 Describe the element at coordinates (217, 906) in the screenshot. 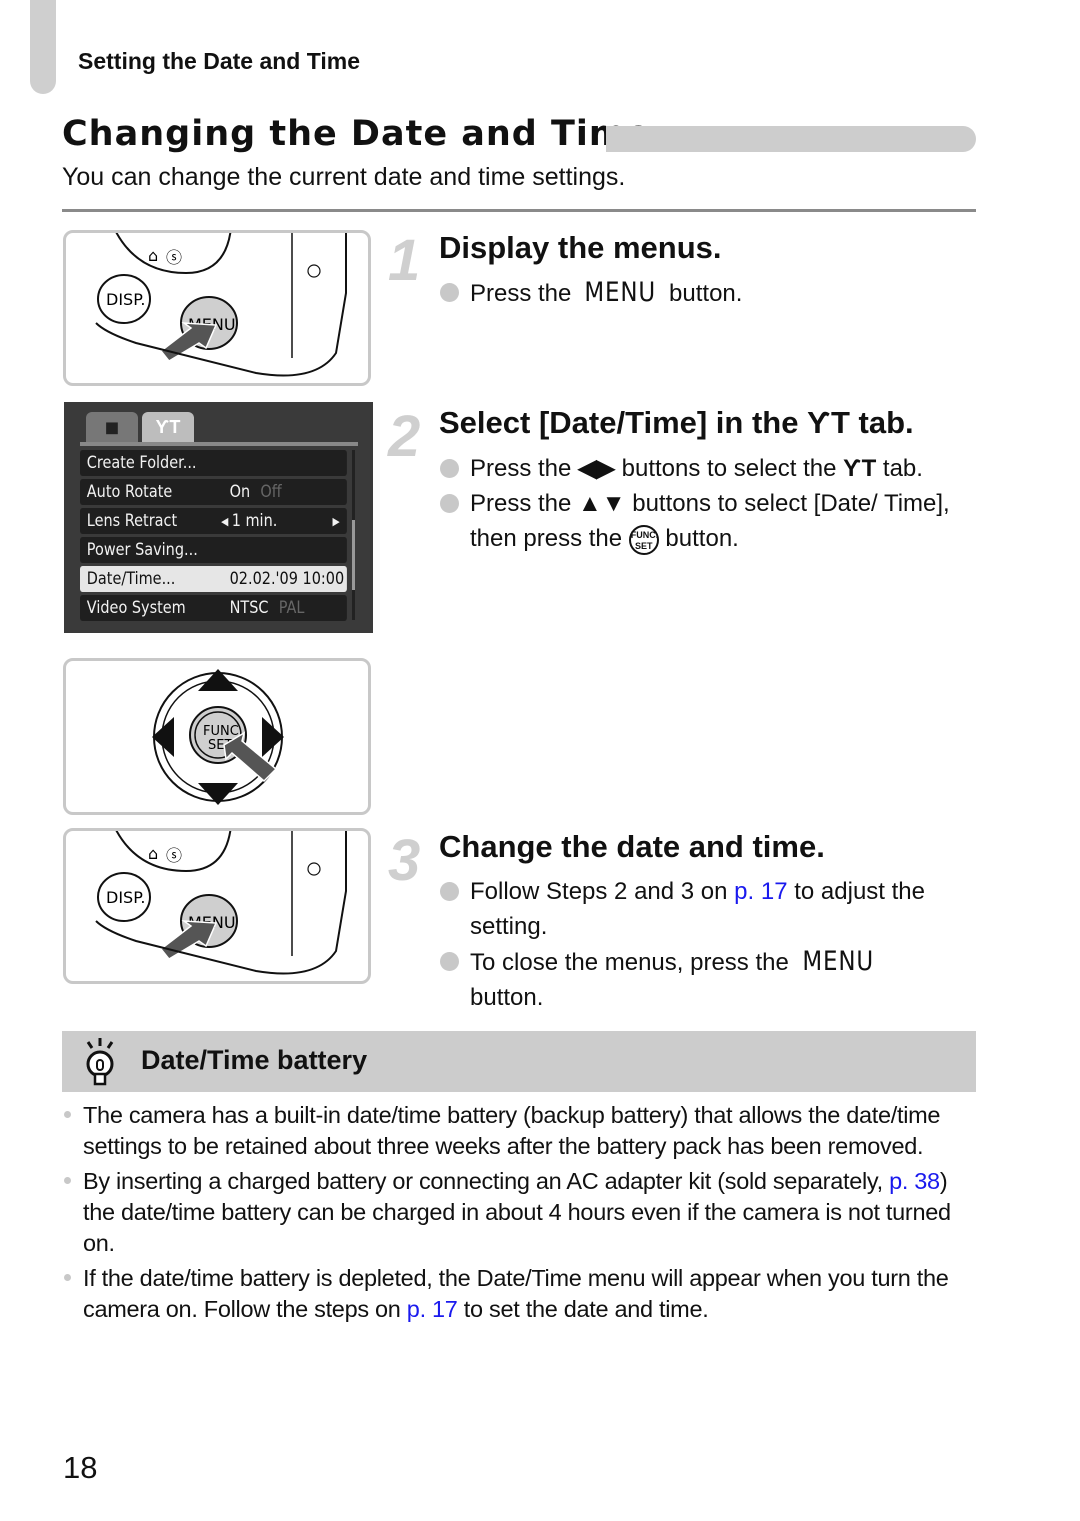

I see `camera-menu-button-illustration-2: ⌂ ⓢ DISP. MENU` at that location.